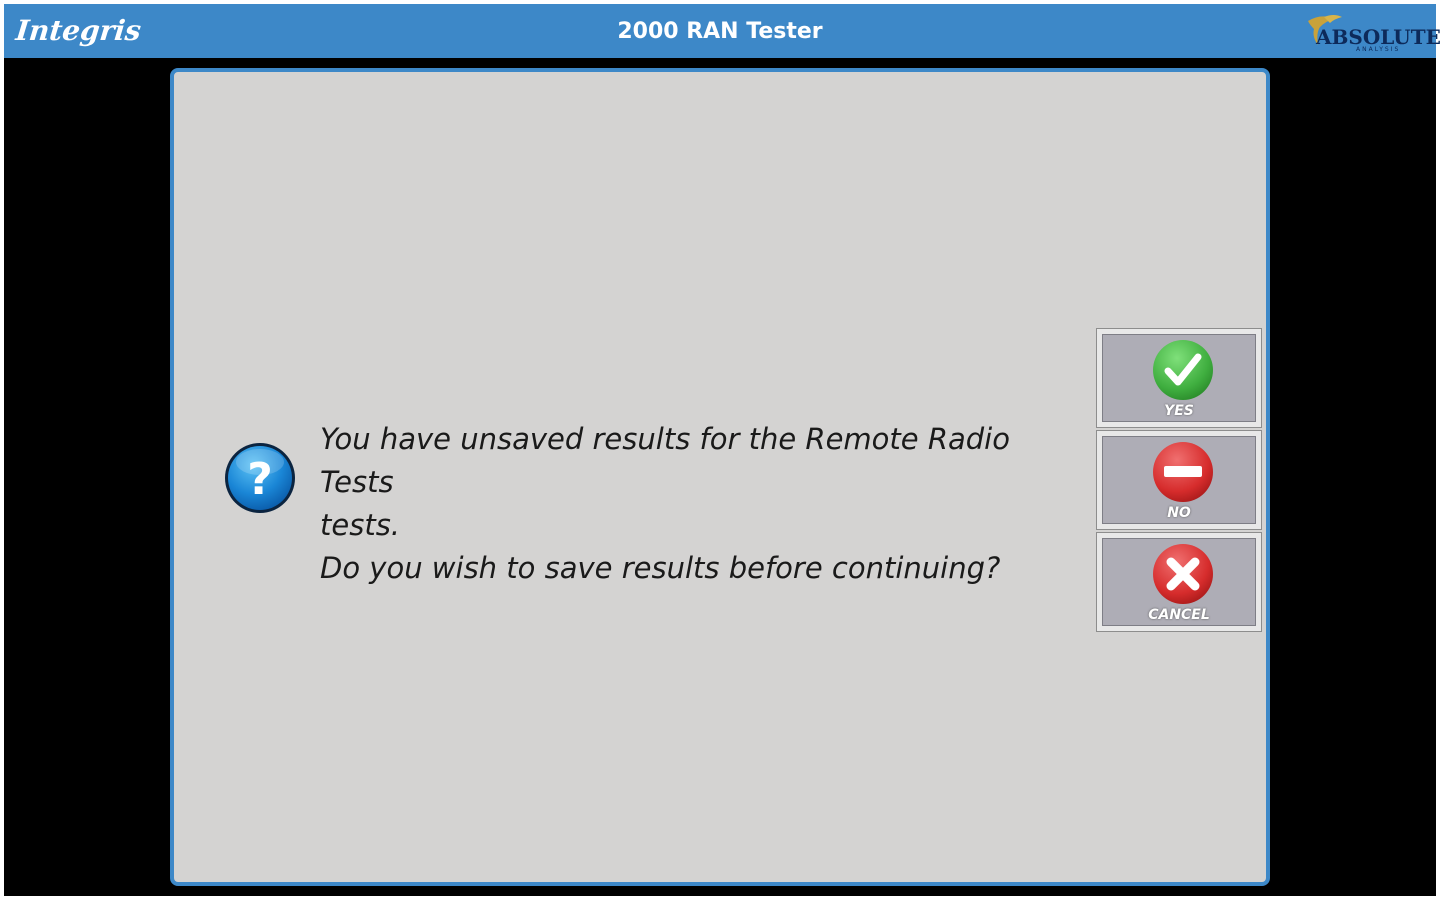  I want to click on yes-button-label: YES, so click(1179, 411).